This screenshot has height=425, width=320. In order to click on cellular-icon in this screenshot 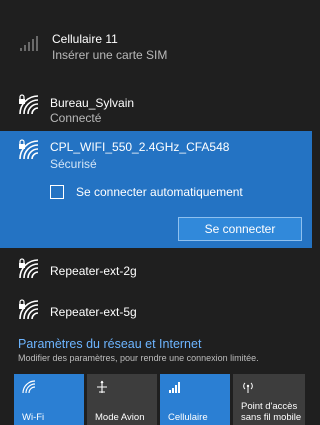, I will do `click(175, 389)`.